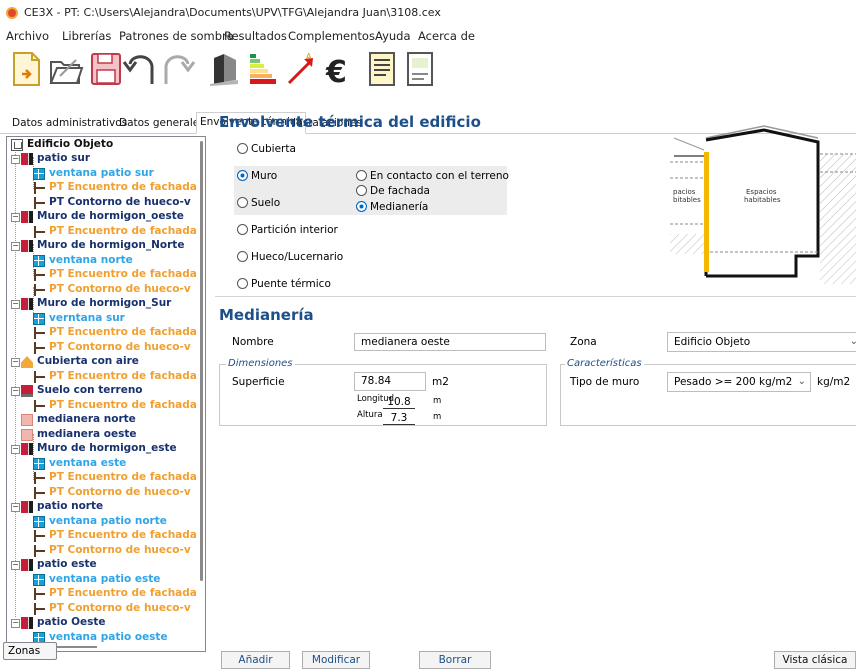  I want to click on menu-ayuda: Ayuda, so click(393, 36).